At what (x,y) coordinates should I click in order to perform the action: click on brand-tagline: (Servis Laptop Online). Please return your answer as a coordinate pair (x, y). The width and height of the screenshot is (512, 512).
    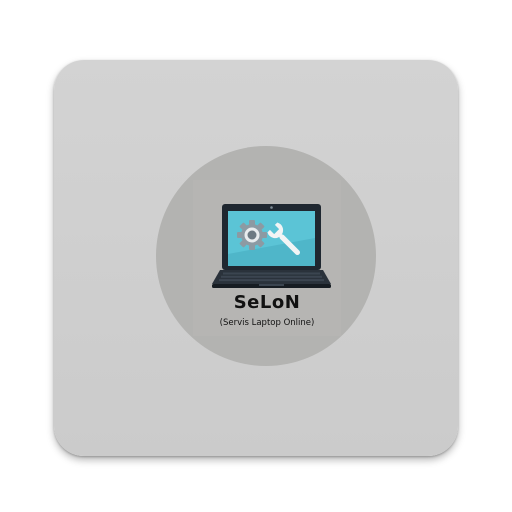
    Looking at the image, I should click on (267, 323).